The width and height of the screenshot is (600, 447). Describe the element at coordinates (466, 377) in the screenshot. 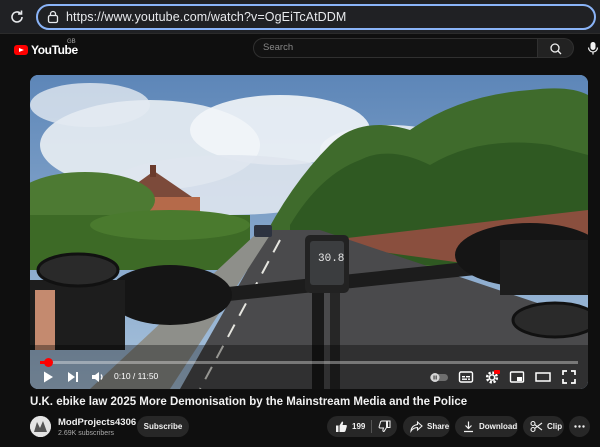

I see `subtitles-icon` at that location.